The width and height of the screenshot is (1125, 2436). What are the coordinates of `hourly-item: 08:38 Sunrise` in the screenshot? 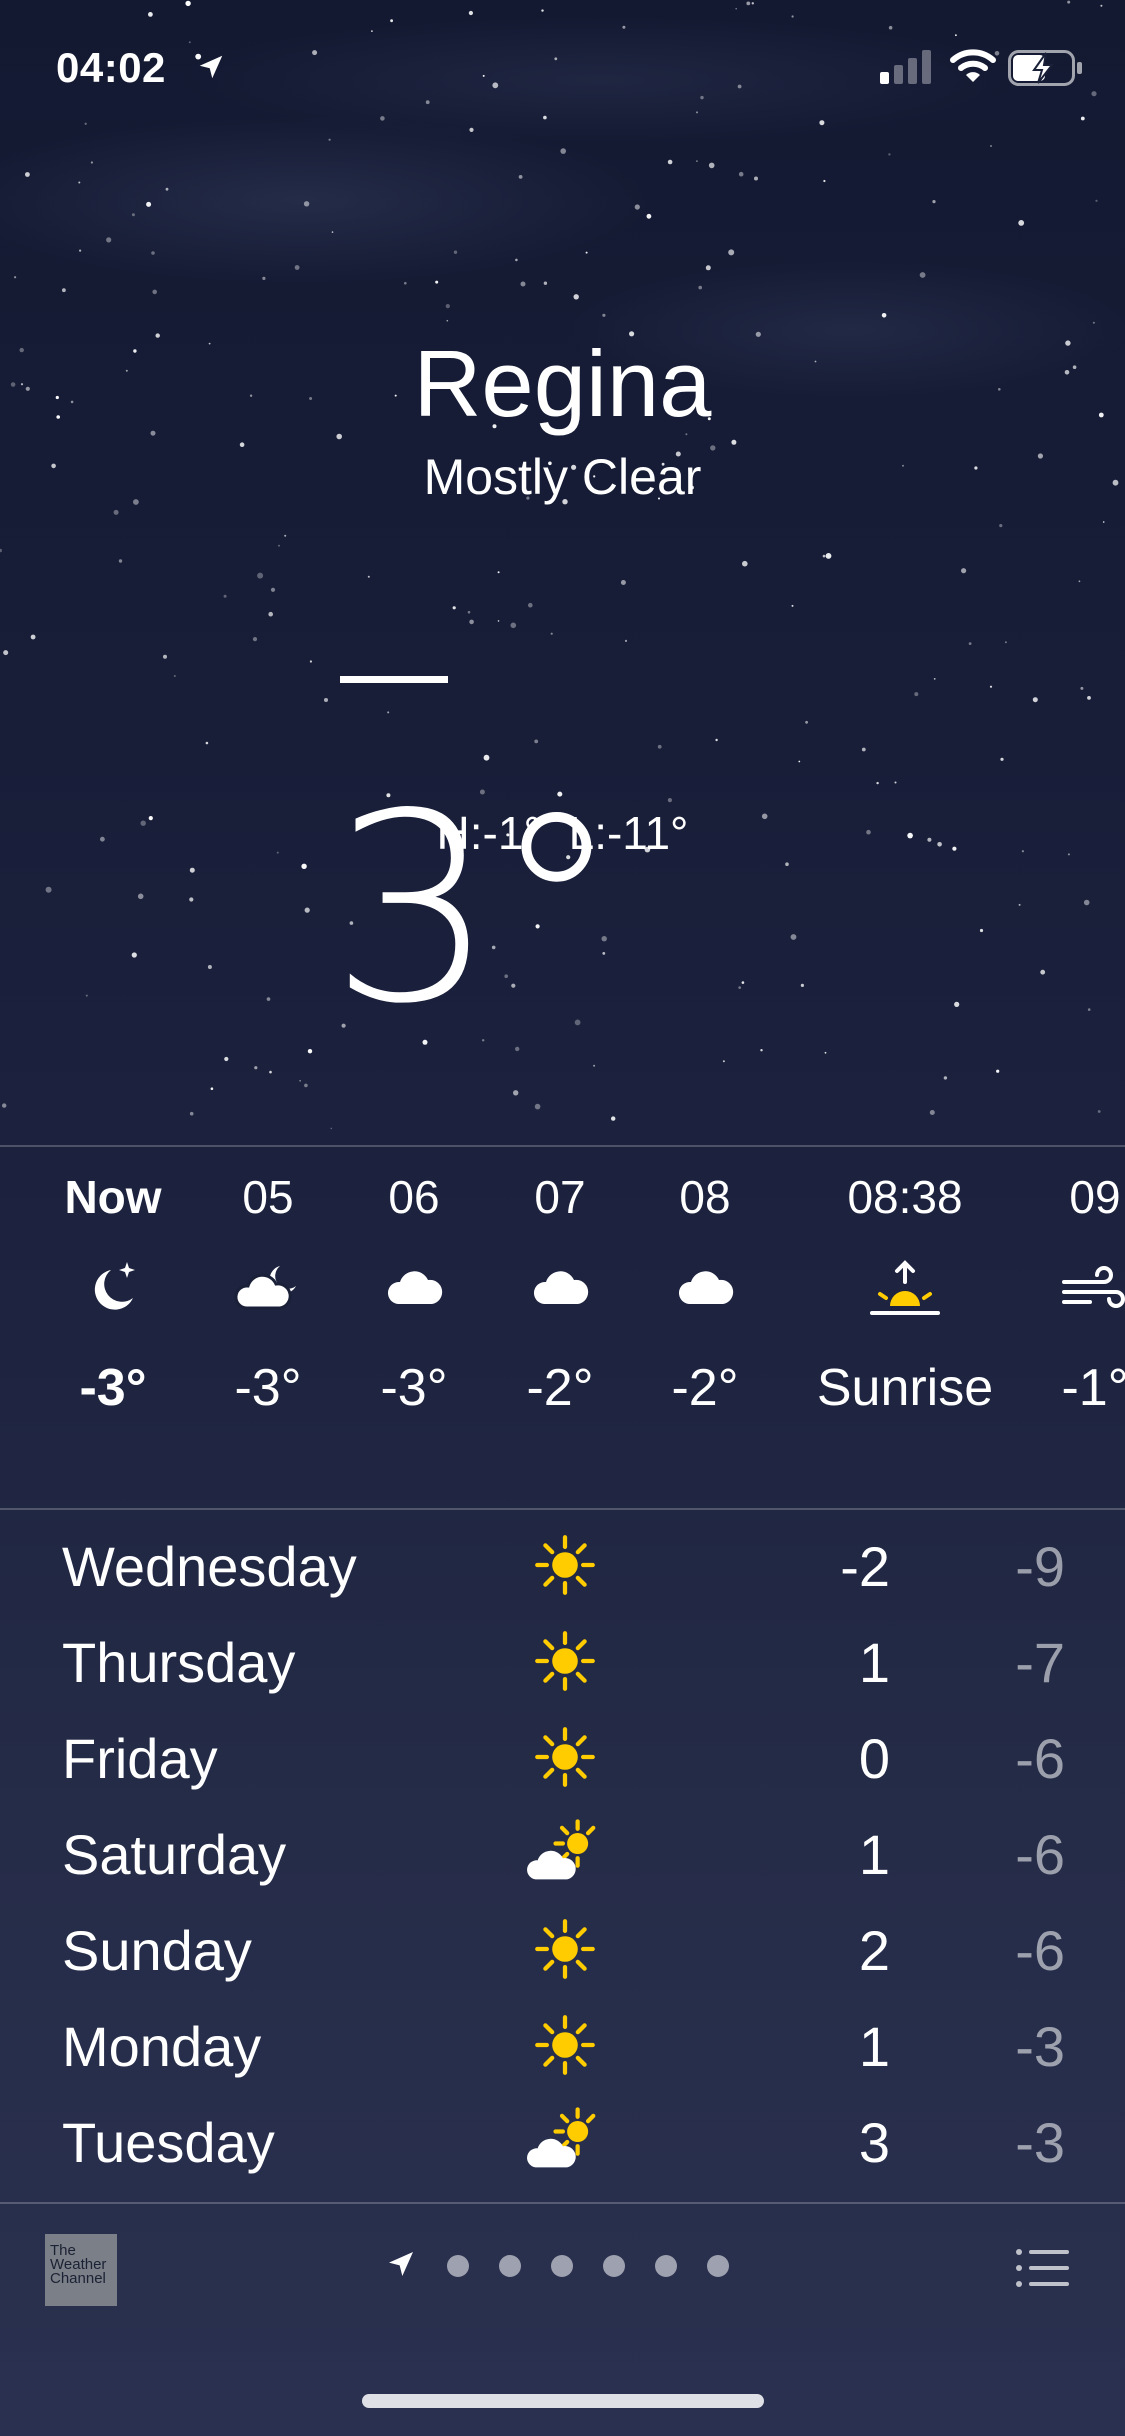 It's located at (905, 1283).